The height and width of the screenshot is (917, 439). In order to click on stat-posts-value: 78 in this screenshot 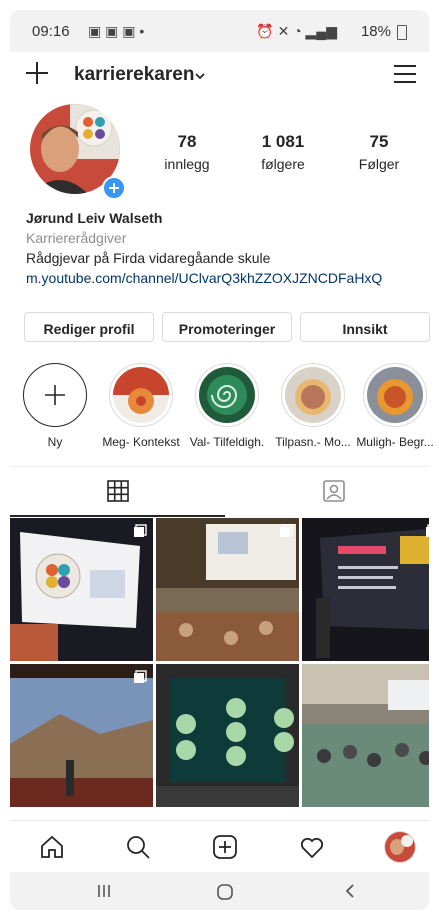, I will do `click(187, 141)`.